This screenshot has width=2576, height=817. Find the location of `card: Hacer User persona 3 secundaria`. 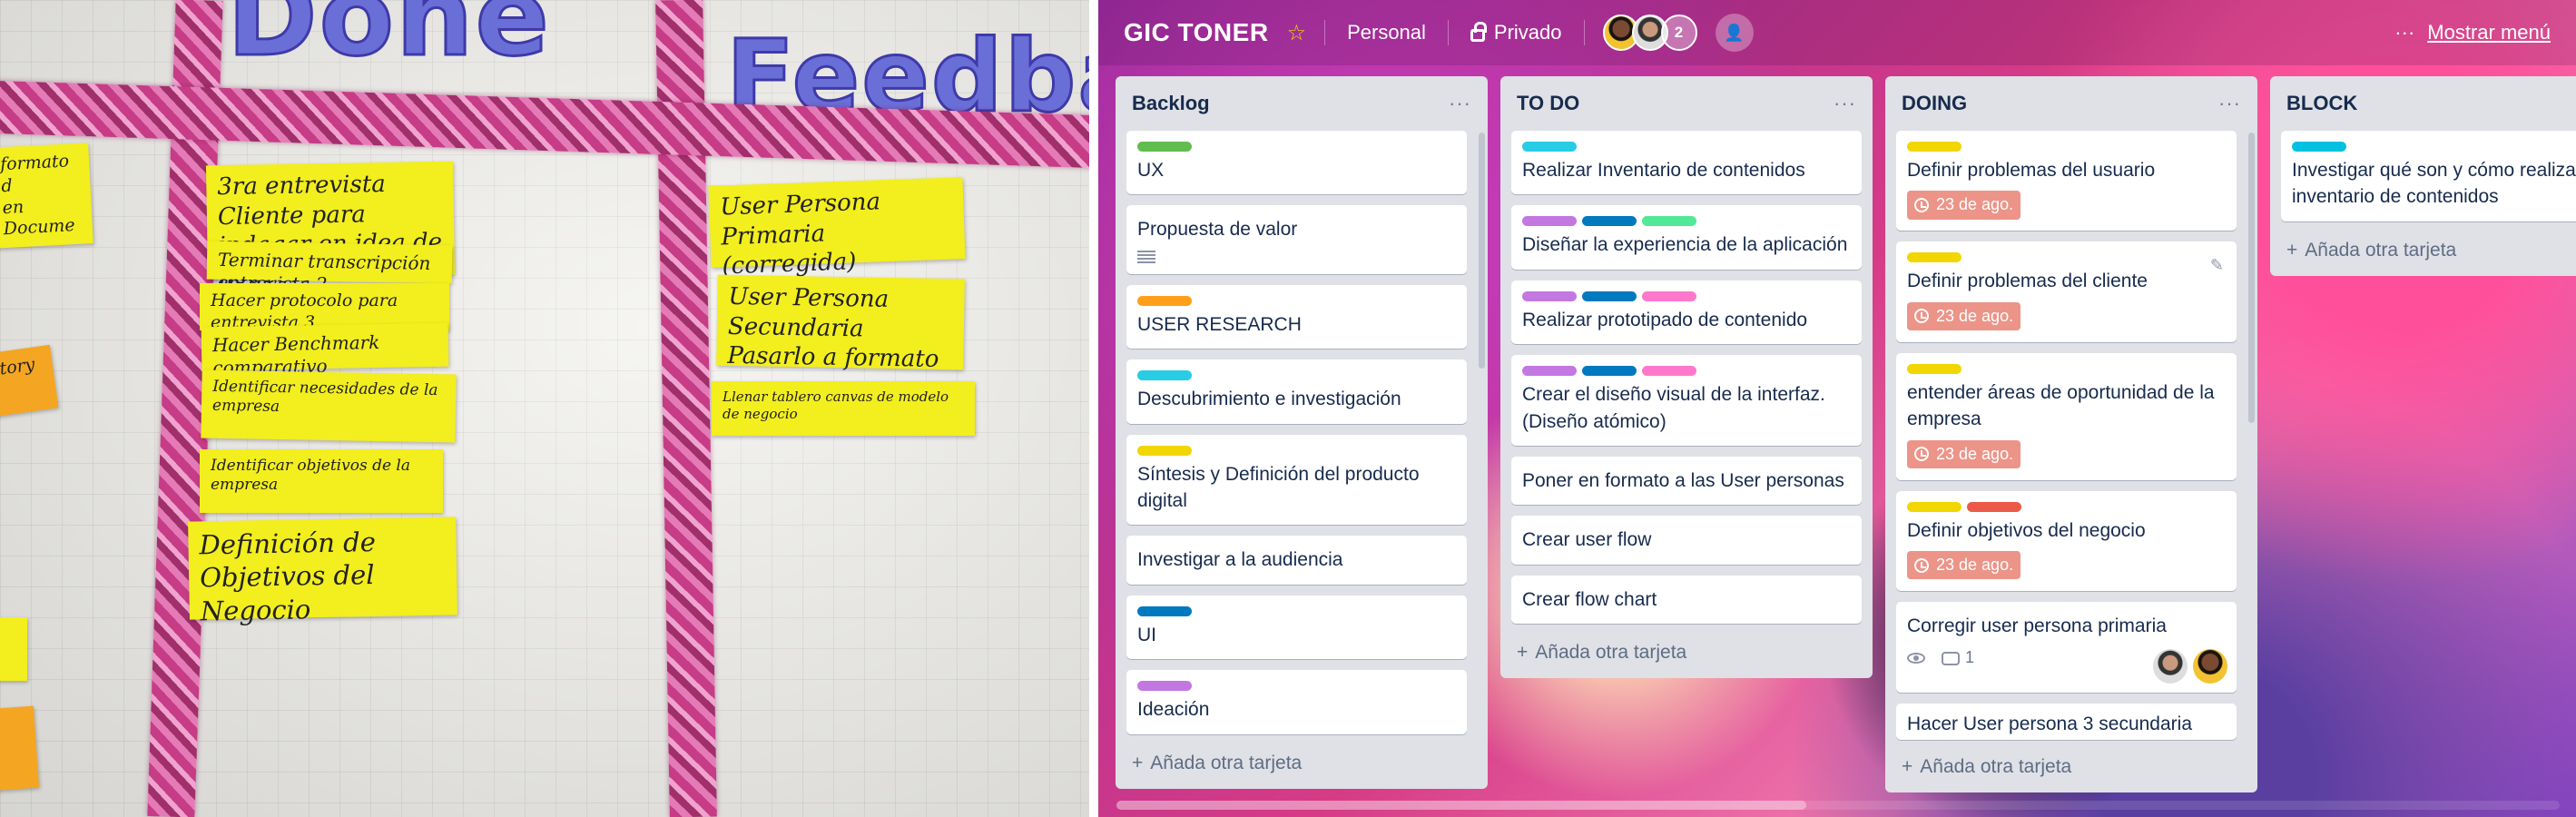

card: Hacer User persona 3 secundaria is located at coordinates (2066, 721).